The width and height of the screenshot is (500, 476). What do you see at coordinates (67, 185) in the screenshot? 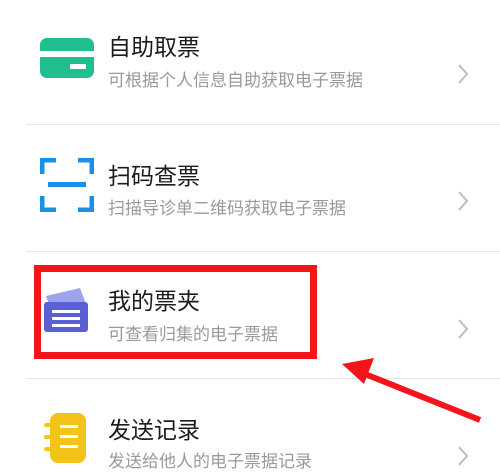
I see `scan-icon` at bounding box center [67, 185].